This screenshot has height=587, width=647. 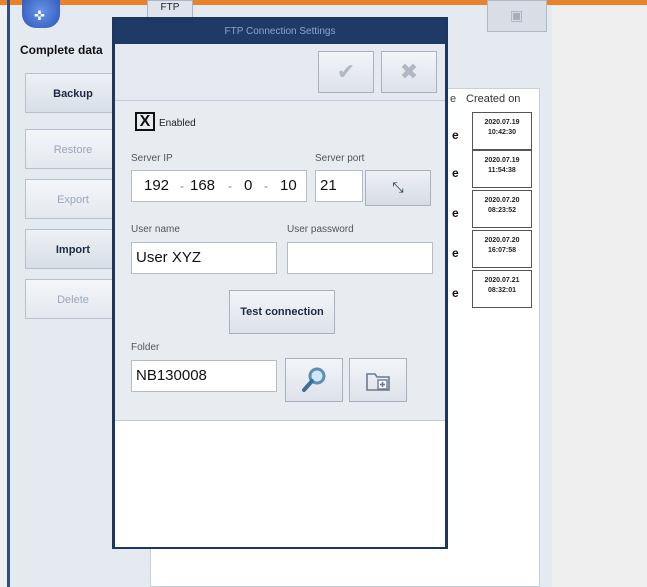 What do you see at coordinates (320, 229) in the screenshot?
I see `user-password-label: User password` at bounding box center [320, 229].